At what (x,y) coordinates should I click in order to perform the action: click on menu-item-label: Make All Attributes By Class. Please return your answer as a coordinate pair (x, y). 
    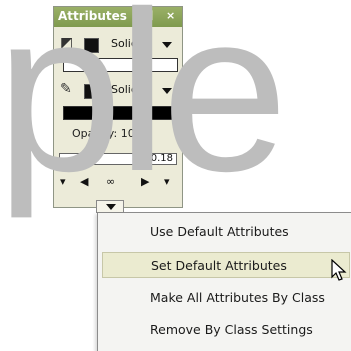
    Looking at the image, I should click on (237, 297).